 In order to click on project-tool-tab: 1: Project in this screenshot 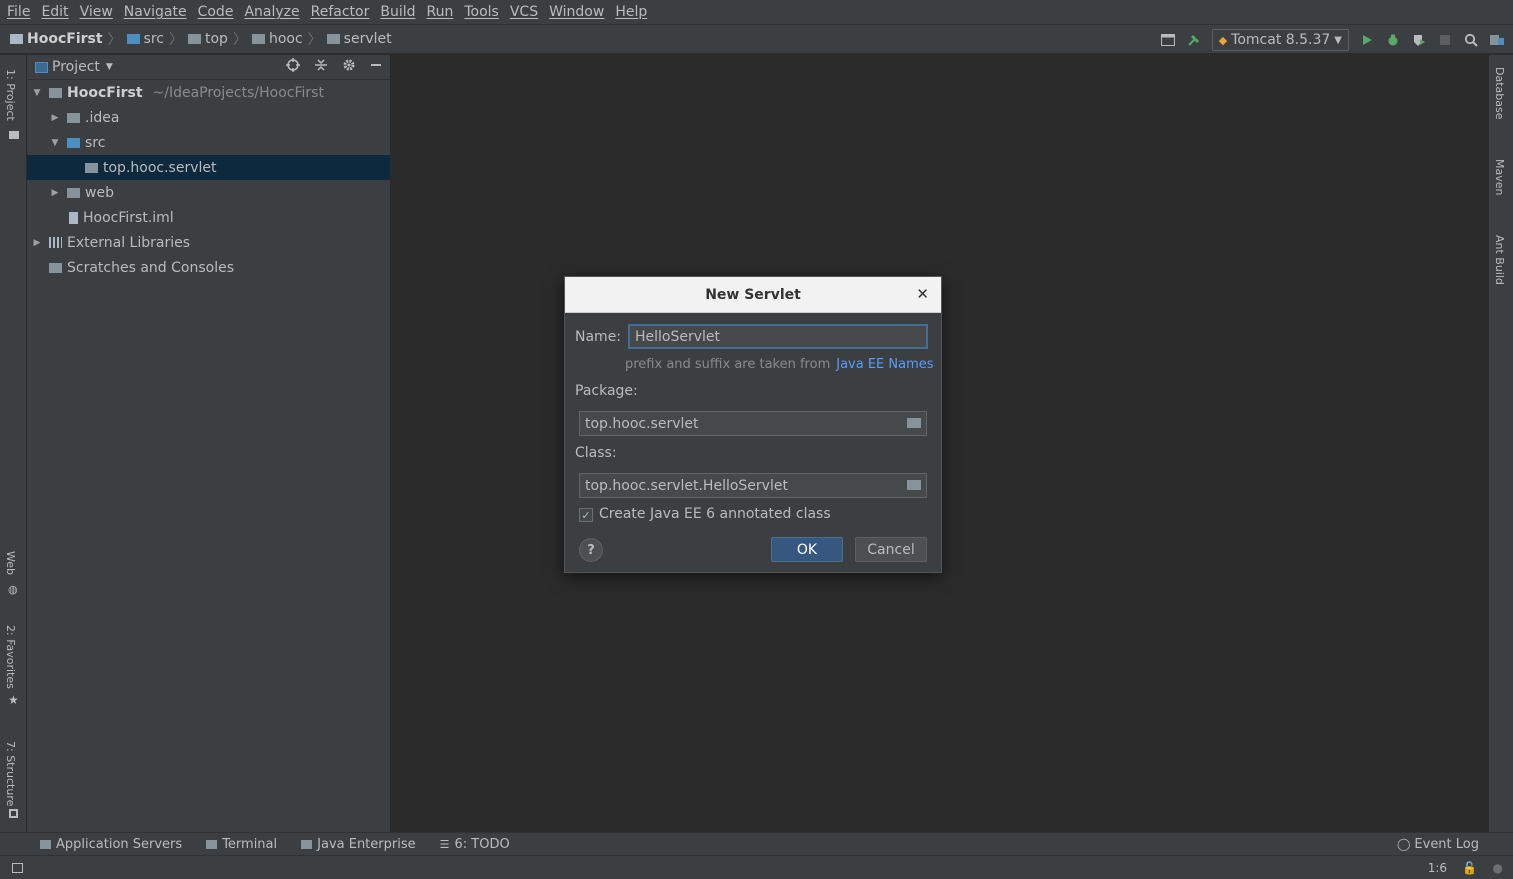, I will do `click(10, 95)`.